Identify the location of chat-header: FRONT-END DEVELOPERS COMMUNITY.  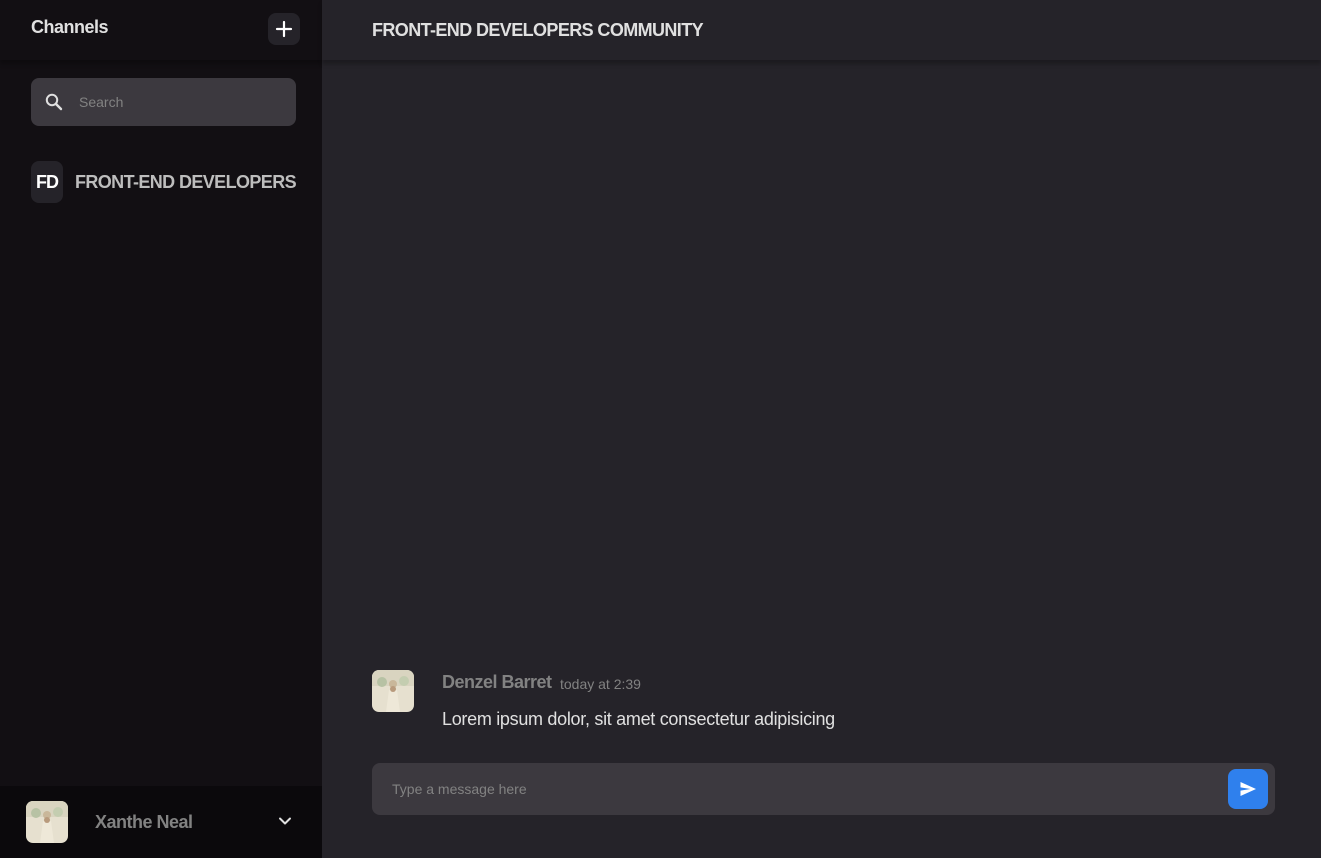
(821, 30).